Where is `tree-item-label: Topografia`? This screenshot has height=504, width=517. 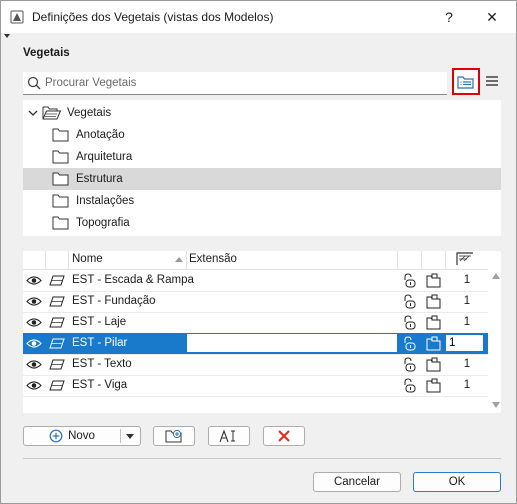
tree-item-label: Topografia is located at coordinates (103, 223).